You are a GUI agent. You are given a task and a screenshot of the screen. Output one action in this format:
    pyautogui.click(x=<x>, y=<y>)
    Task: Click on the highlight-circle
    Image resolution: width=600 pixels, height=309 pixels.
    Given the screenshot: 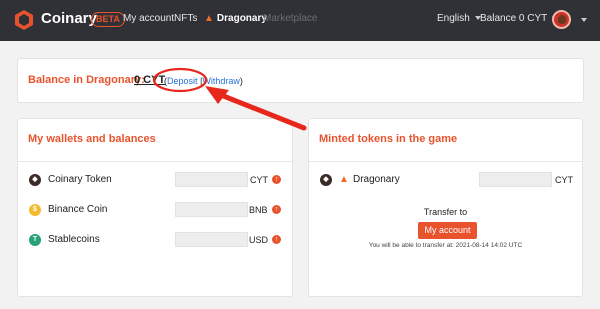 What is the action you would take?
    pyautogui.click(x=180, y=80)
    